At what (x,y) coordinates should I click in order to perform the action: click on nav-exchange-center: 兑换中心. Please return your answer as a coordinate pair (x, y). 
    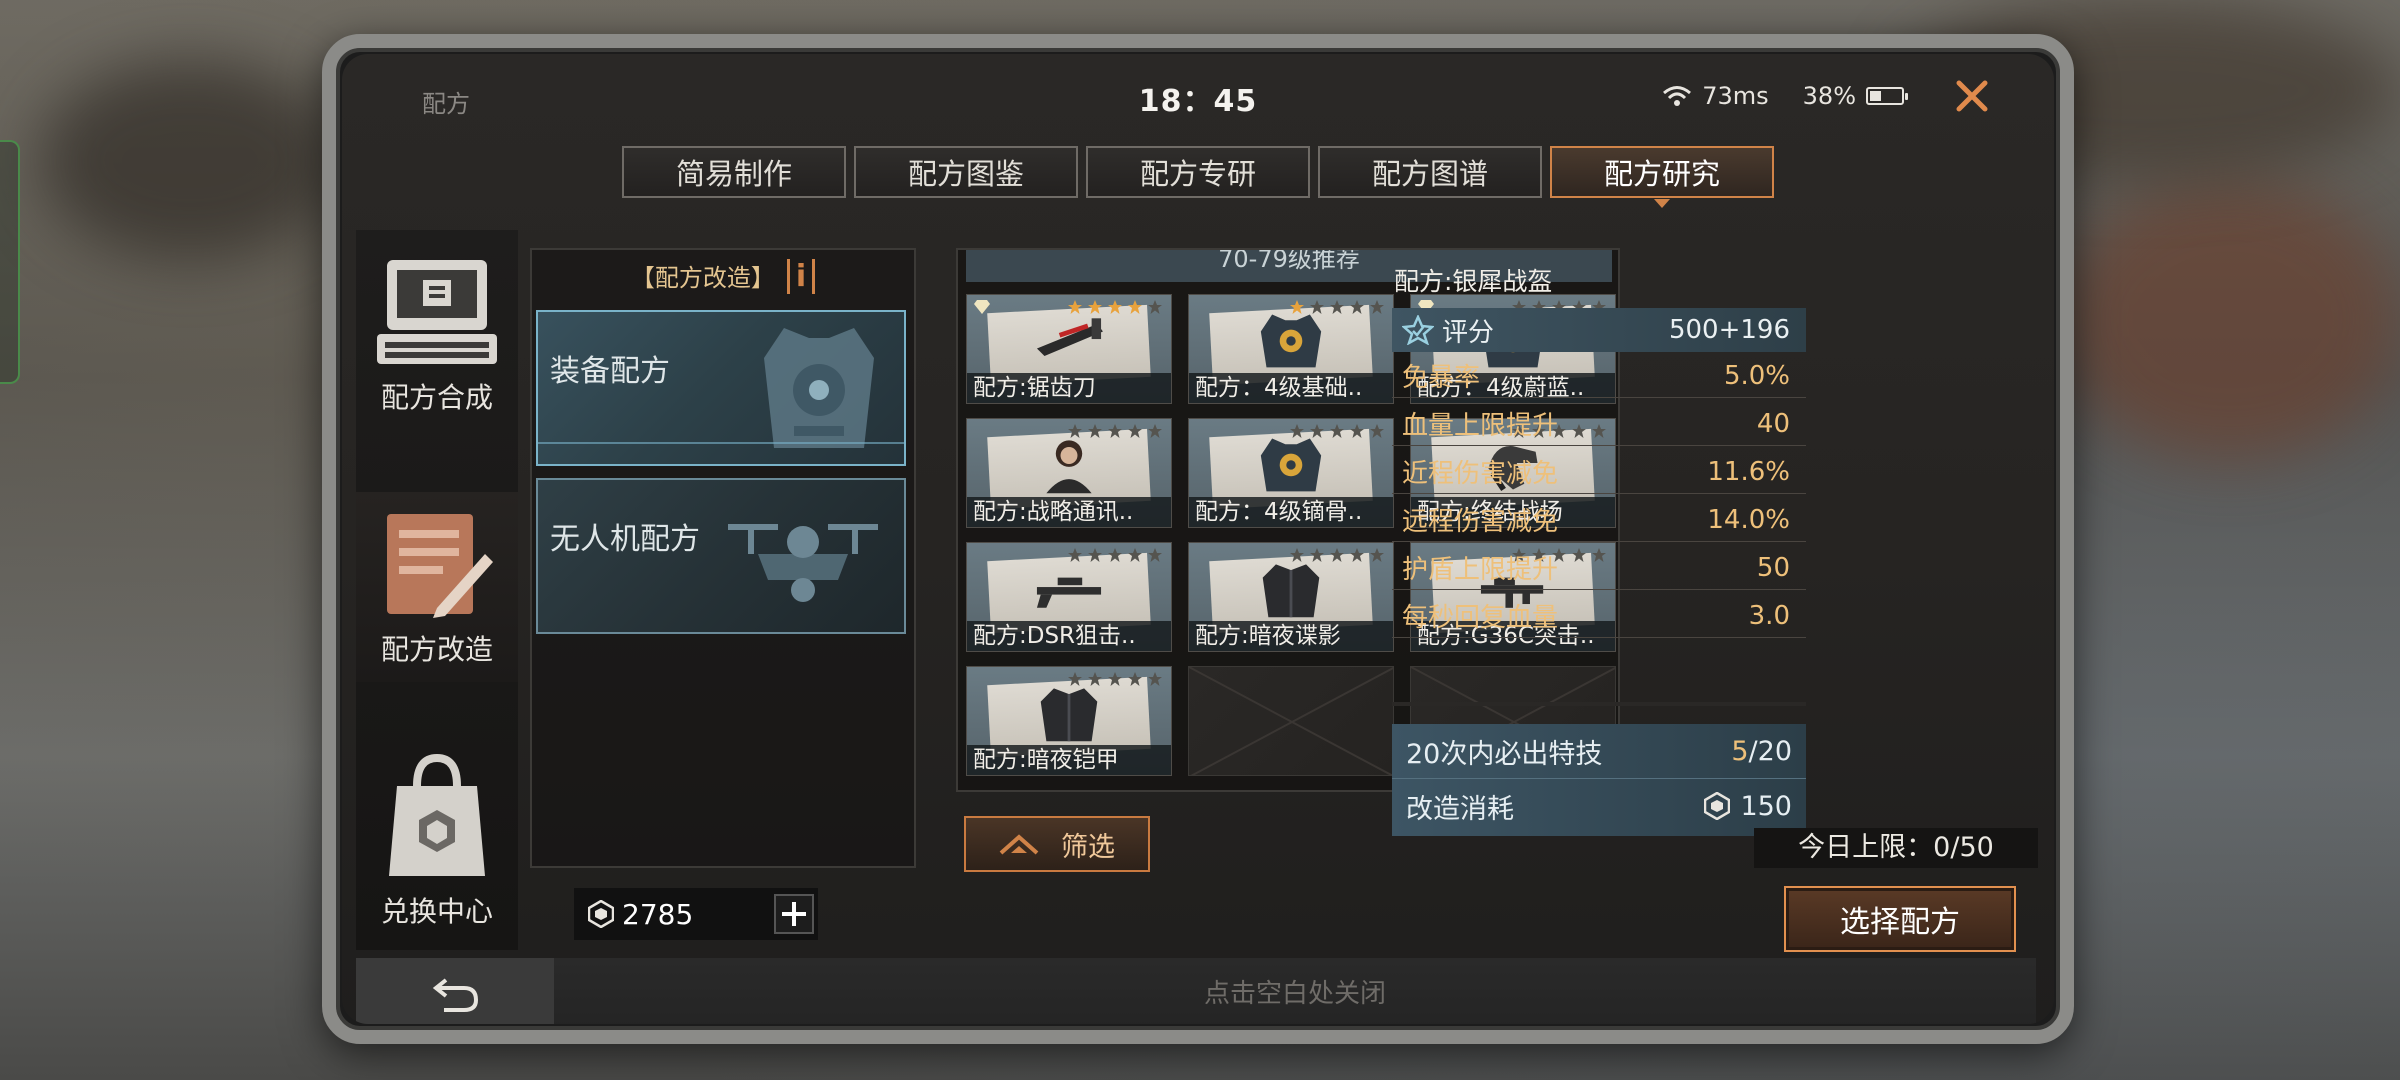
    Looking at the image, I should click on (437, 840).